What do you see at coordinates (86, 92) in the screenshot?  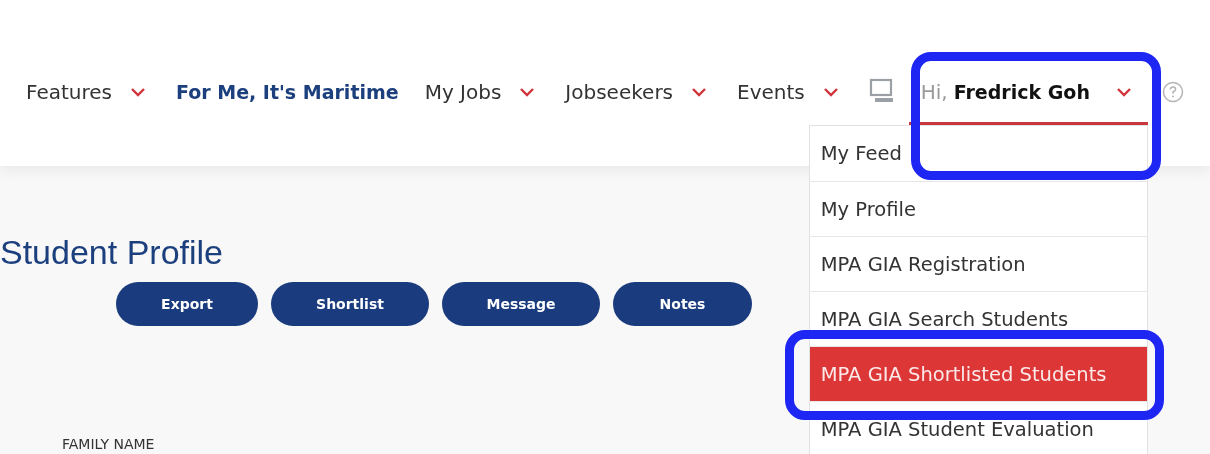 I see `nav-menu-item: Features` at bounding box center [86, 92].